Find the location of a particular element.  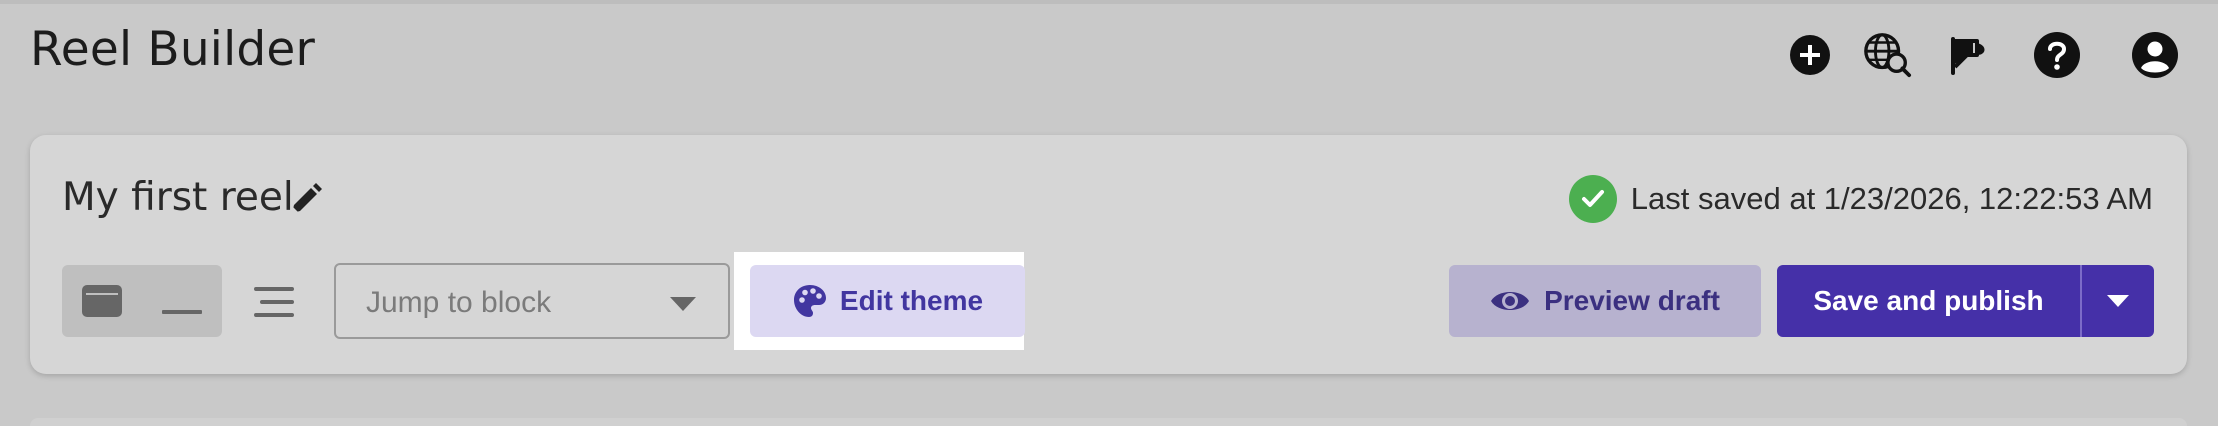

edit-theme-label: Edit theme is located at coordinates (911, 300).